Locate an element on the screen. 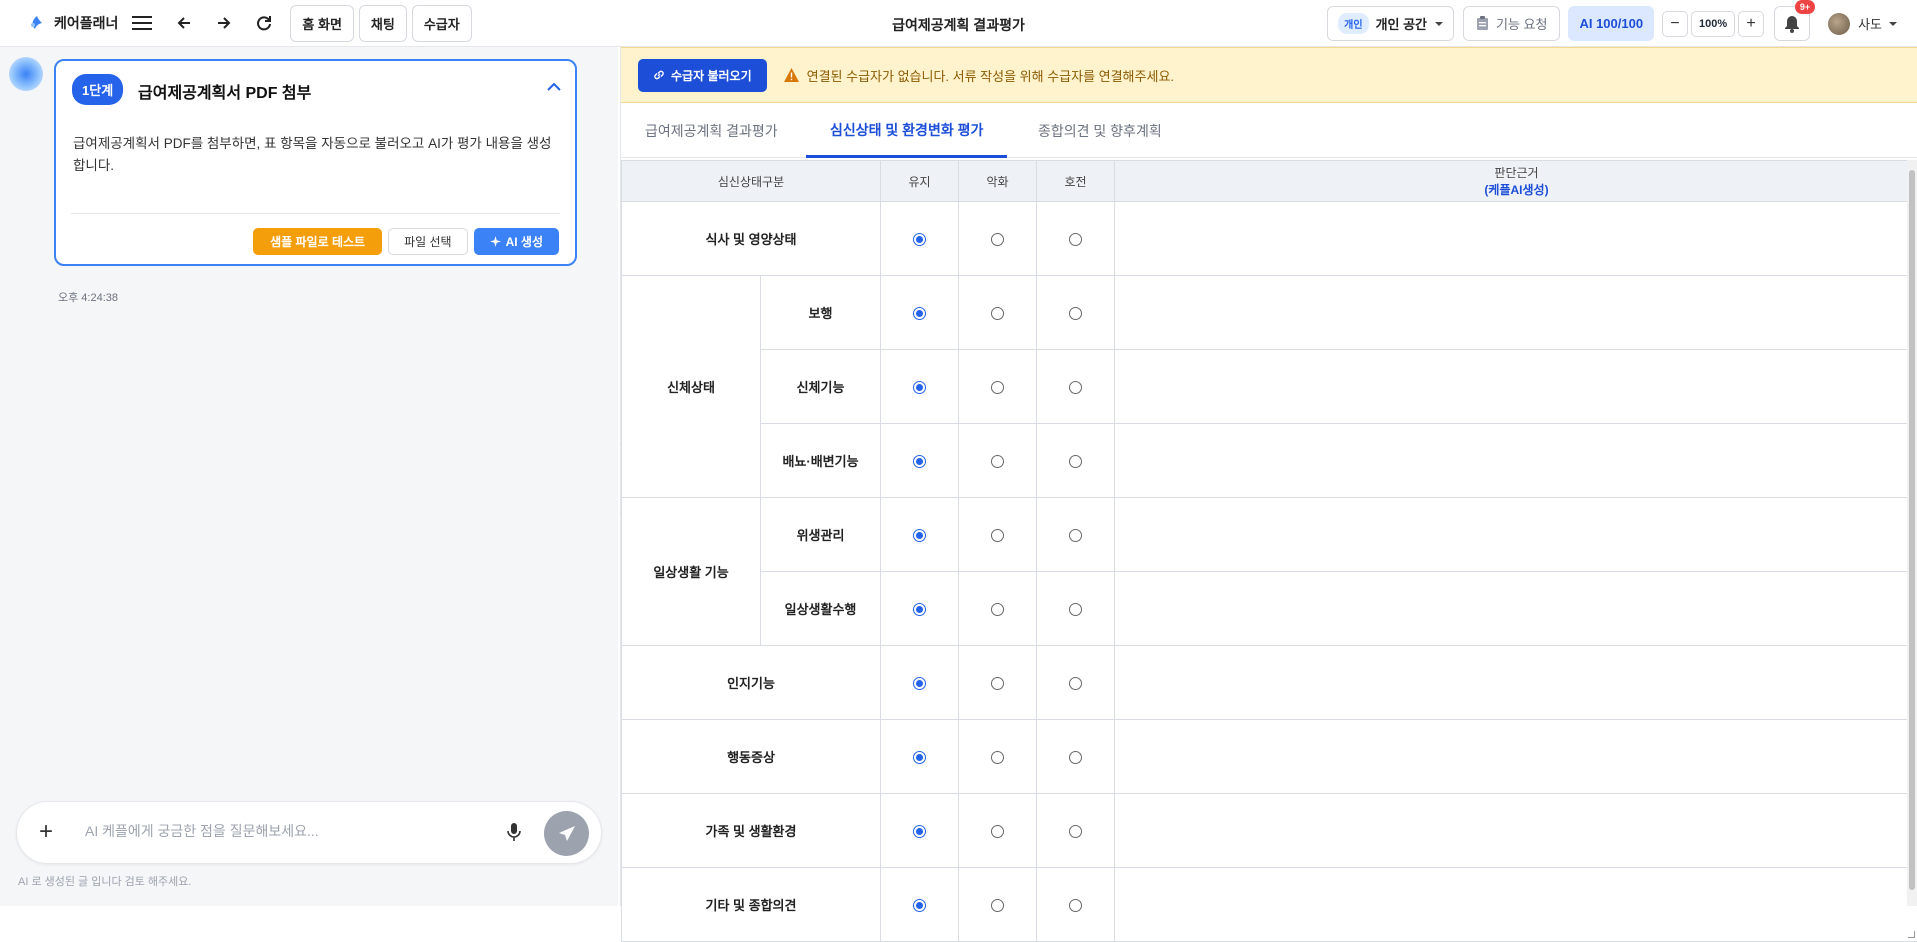  divider is located at coordinates (315, 213).